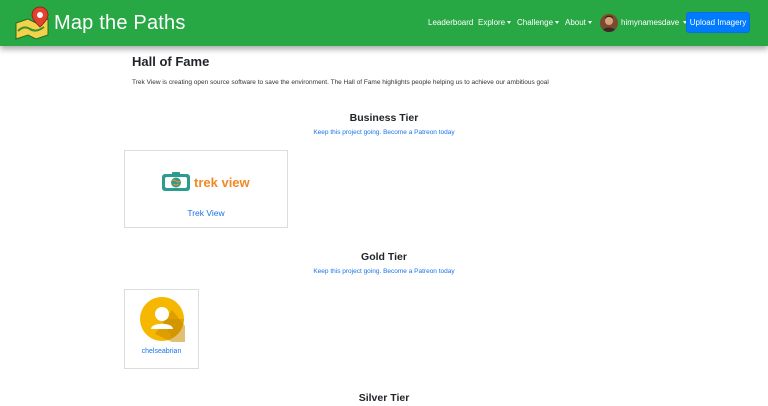 The height and width of the screenshot is (406, 768). Describe the element at coordinates (161, 351) in the screenshot. I see `sponsor-name-link: chelseabrian` at that location.